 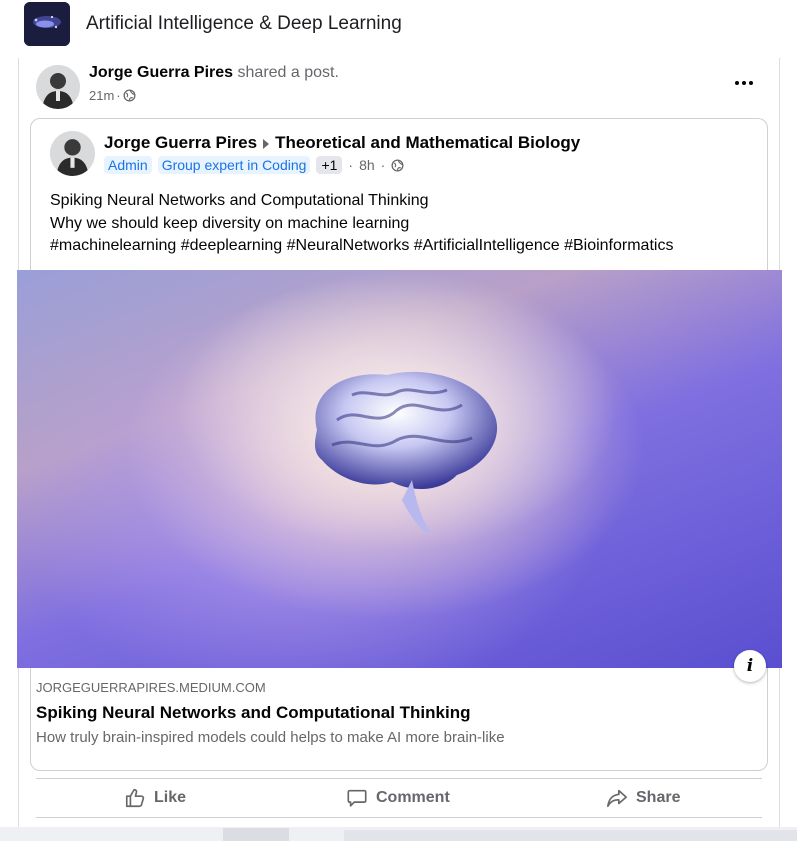 I want to click on post-time: 21m, so click(x=101, y=95).